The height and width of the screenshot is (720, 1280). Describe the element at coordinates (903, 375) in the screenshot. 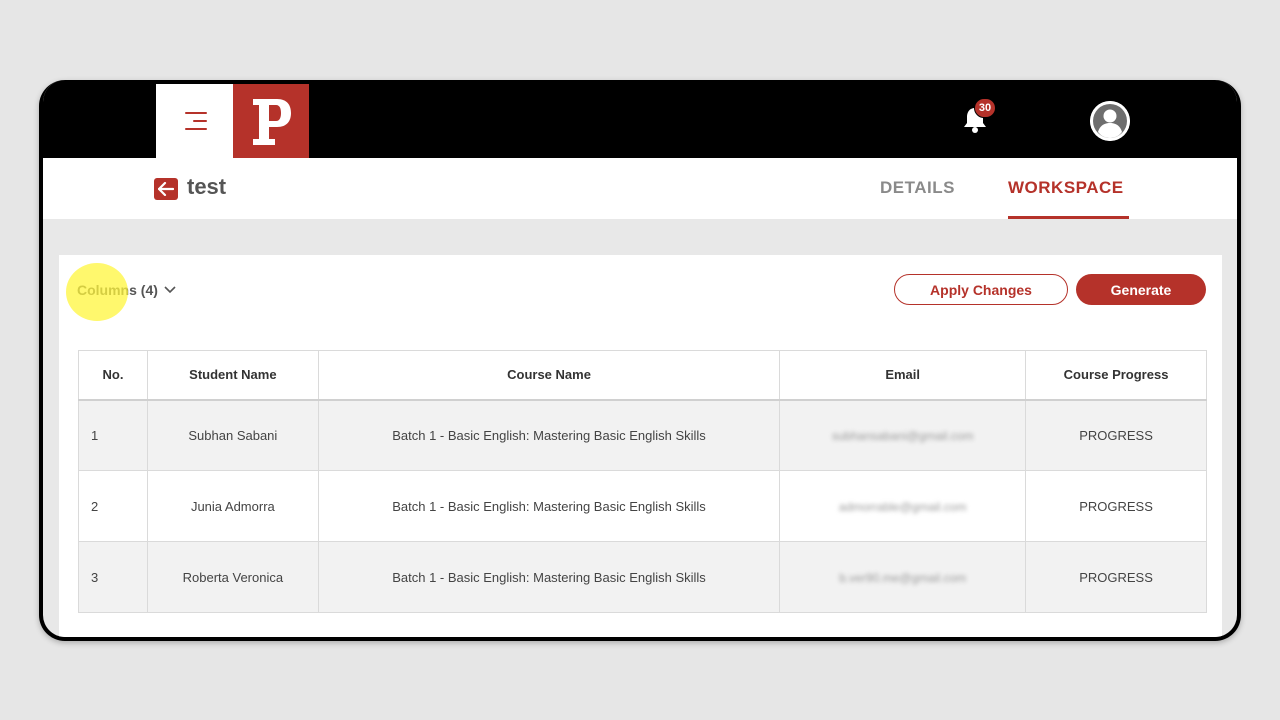

I see `header-email: Email` at that location.